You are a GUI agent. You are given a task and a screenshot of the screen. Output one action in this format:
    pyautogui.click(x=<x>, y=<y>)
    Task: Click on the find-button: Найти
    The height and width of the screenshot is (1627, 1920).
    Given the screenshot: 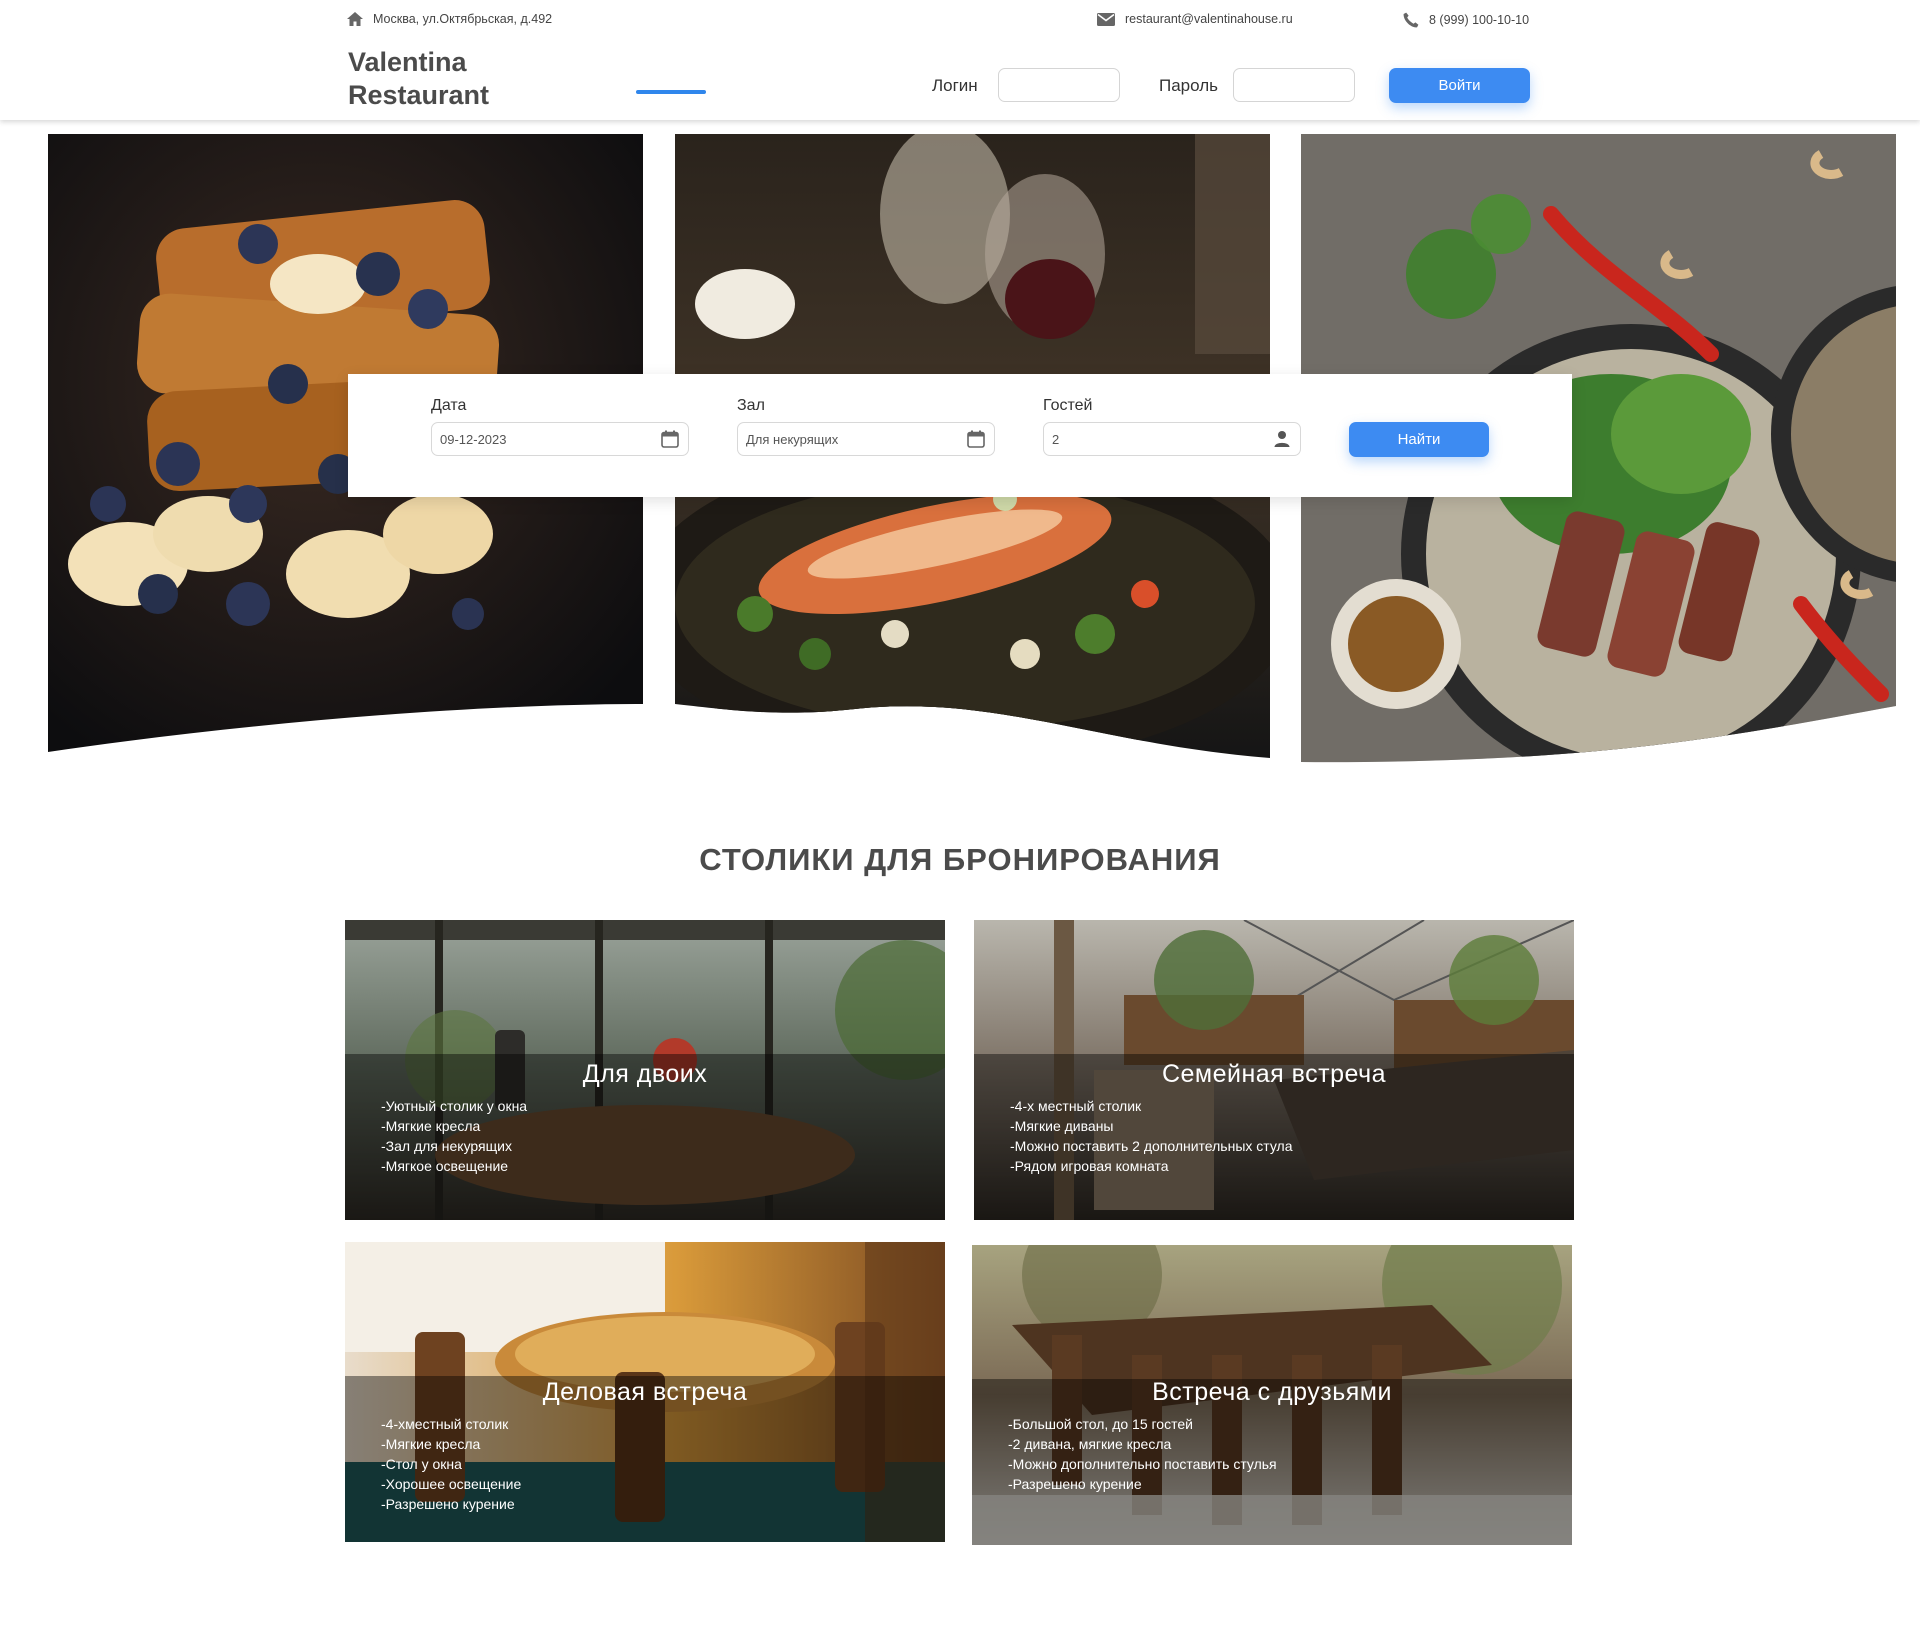 What is the action you would take?
    pyautogui.click(x=1419, y=439)
    